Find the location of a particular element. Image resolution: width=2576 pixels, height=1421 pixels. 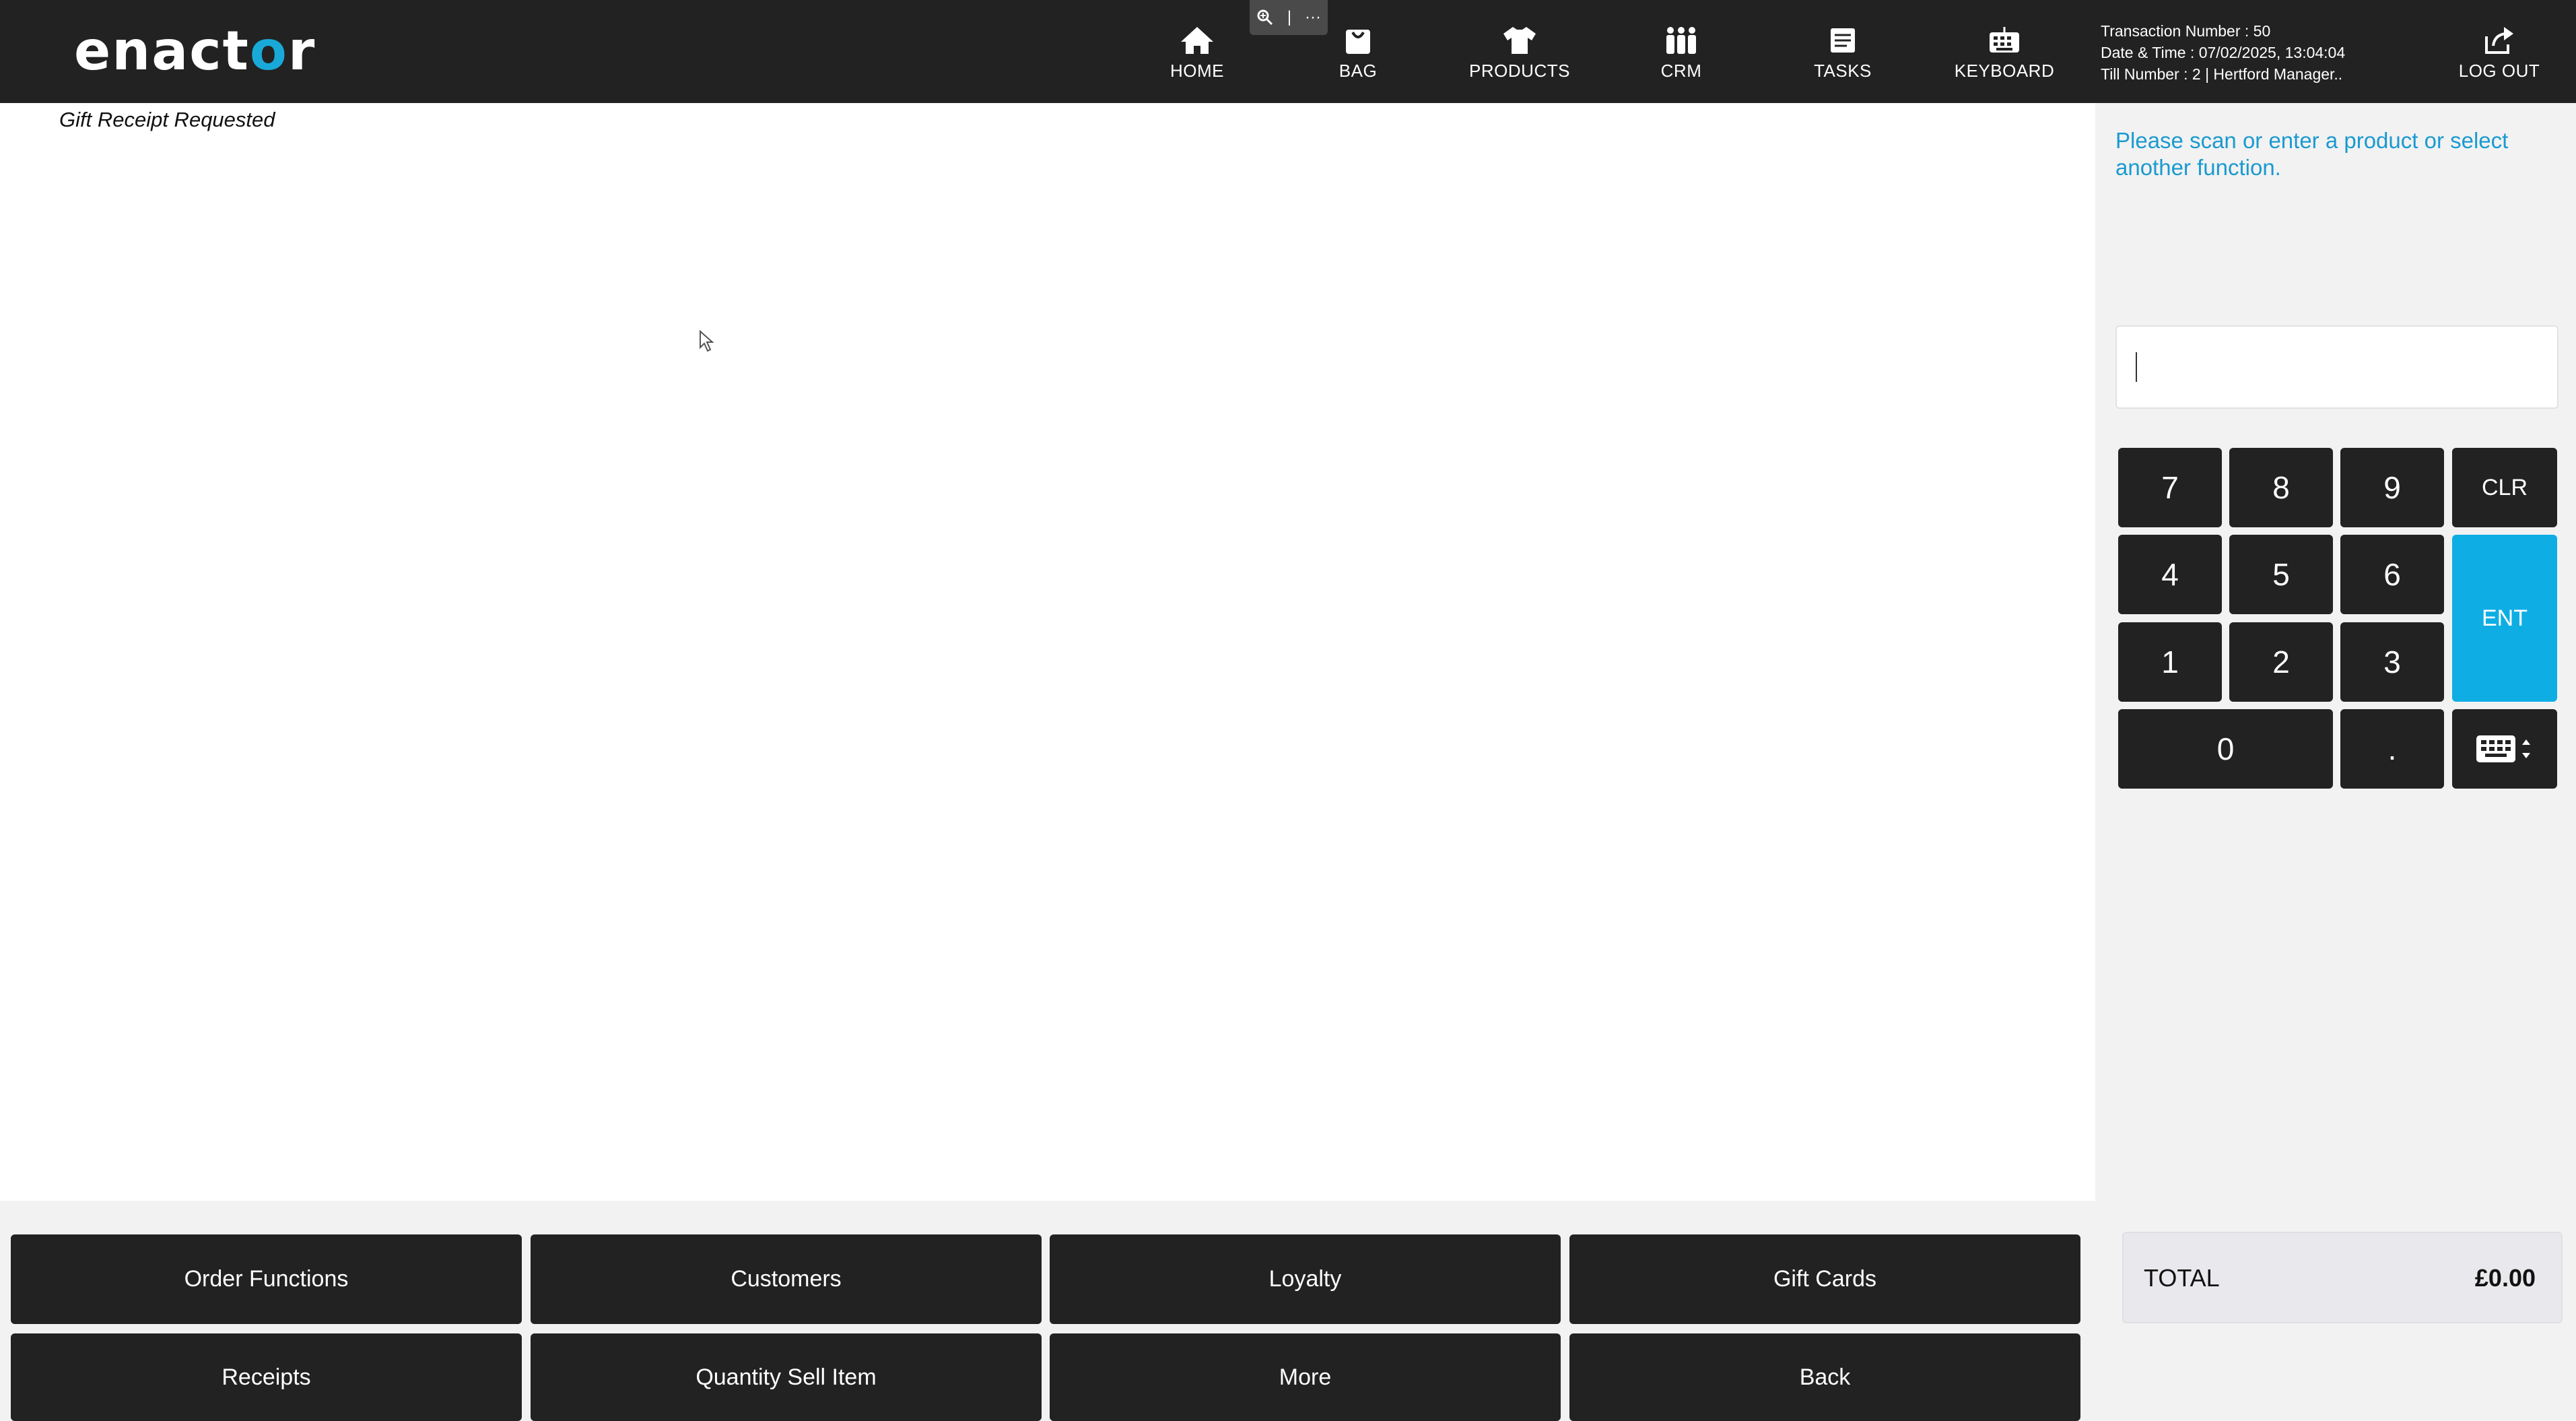

total-display: TOTAL £0.00 is located at coordinates (2342, 1277).